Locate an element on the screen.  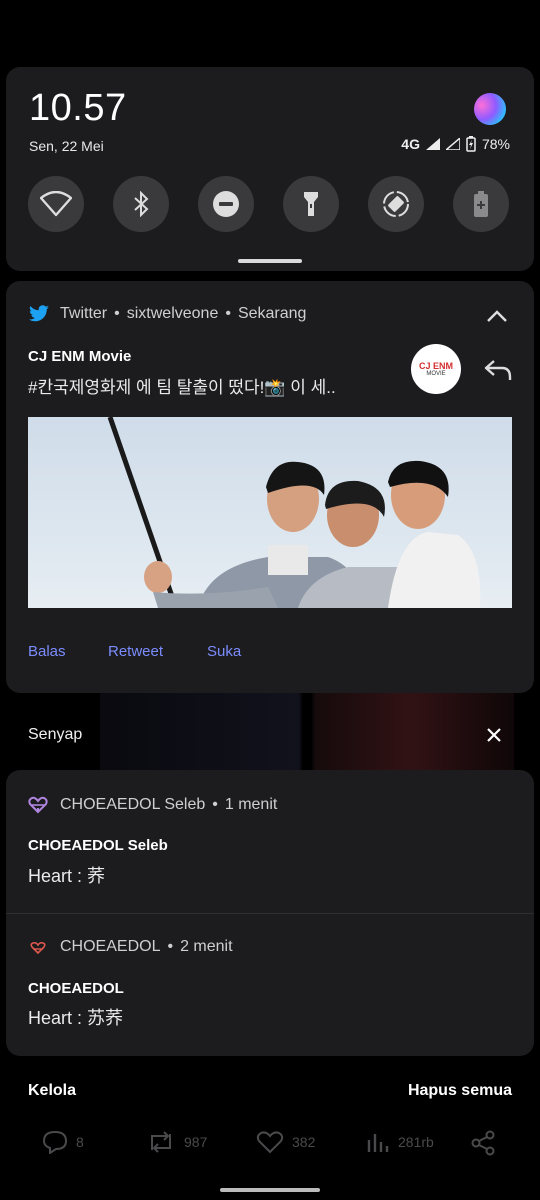
collapse-chevron-icon is located at coordinates (497, 316).